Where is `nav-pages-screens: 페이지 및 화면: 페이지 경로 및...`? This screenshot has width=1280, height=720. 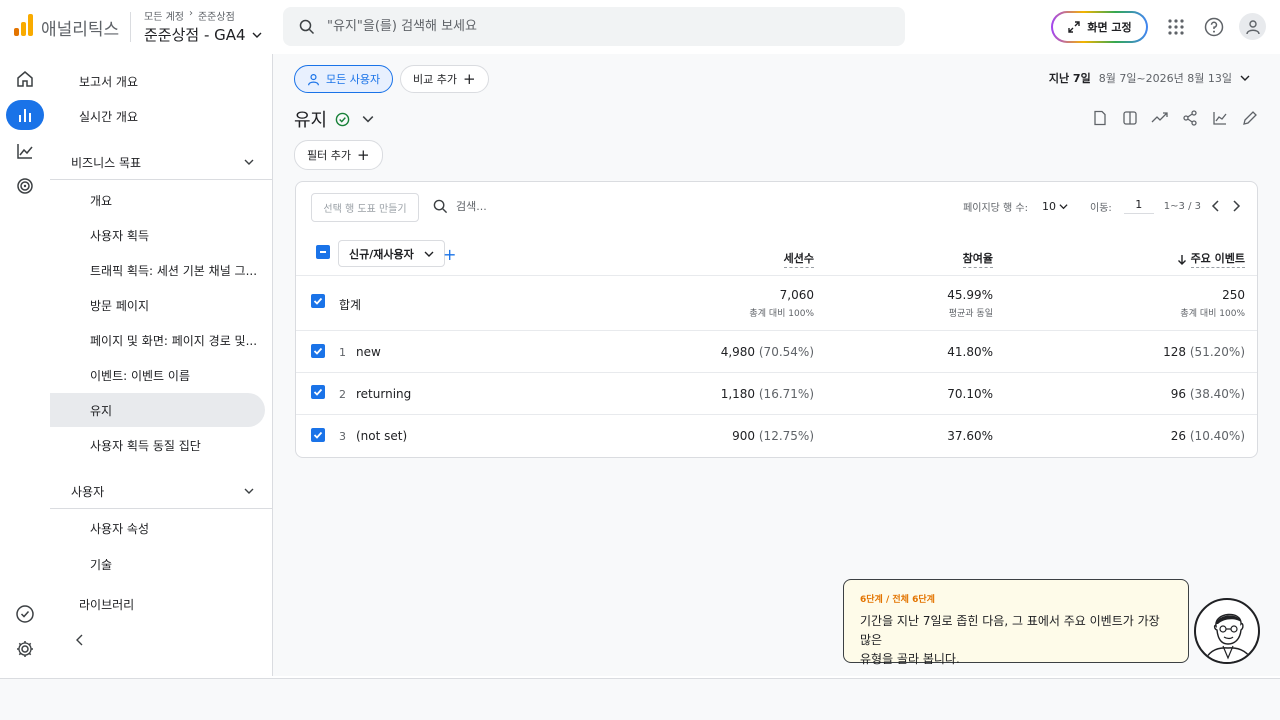 nav-pages-screens: 페이지 및 화면: 페이지 경로 및... is located at coordinates (157, 340).